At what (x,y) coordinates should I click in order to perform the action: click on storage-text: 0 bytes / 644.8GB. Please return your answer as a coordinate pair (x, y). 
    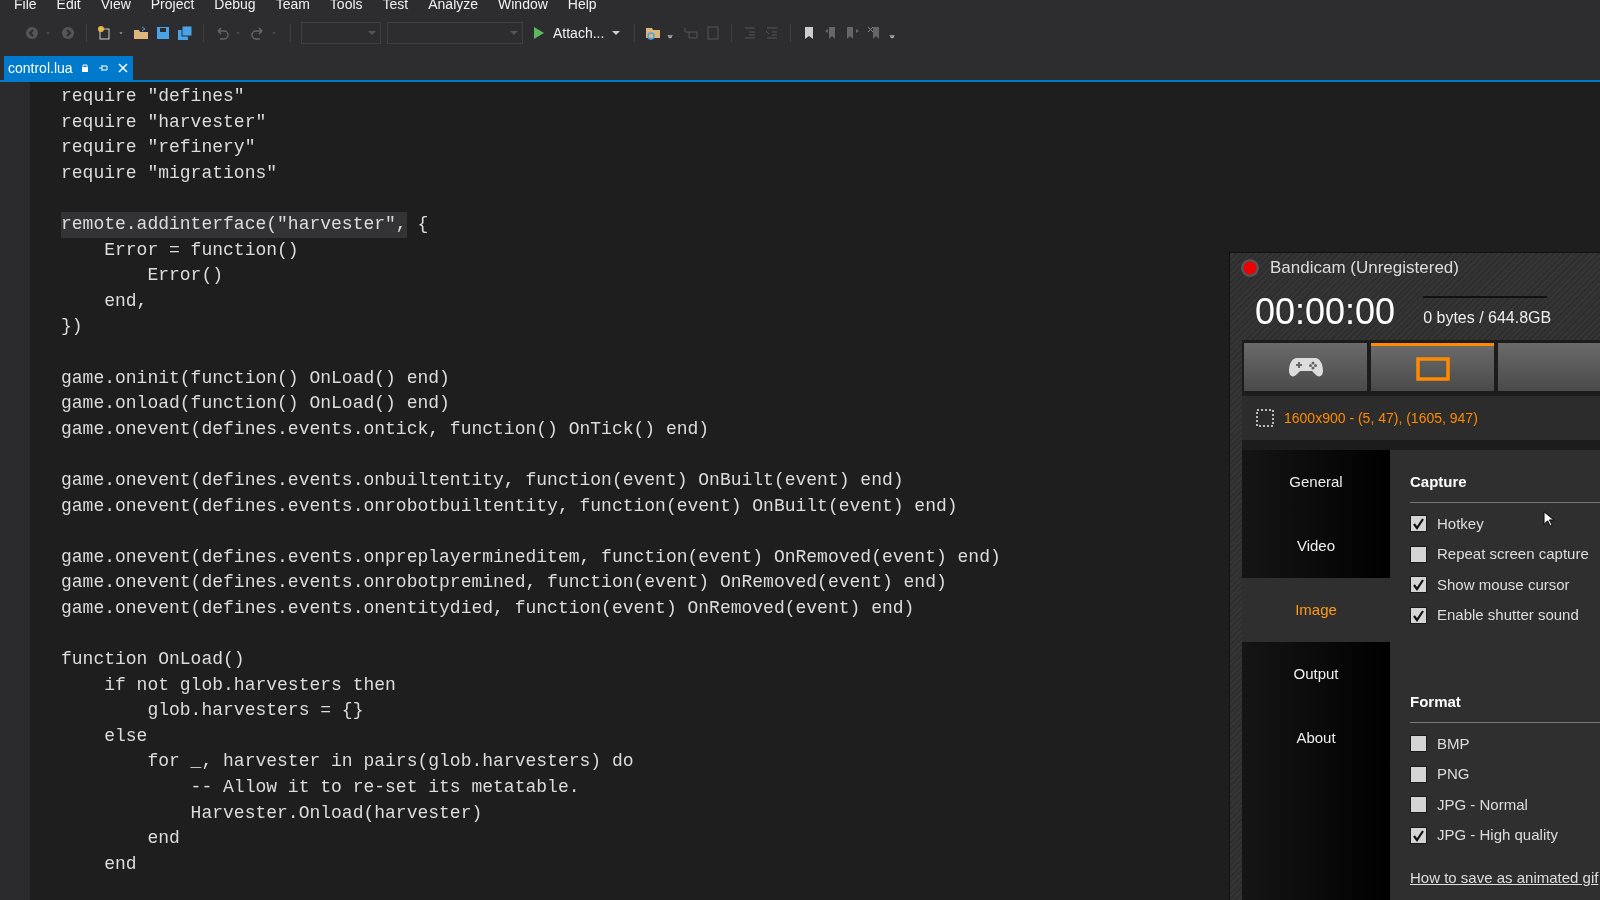
    Looking at the image, I should click on (1487, 317).